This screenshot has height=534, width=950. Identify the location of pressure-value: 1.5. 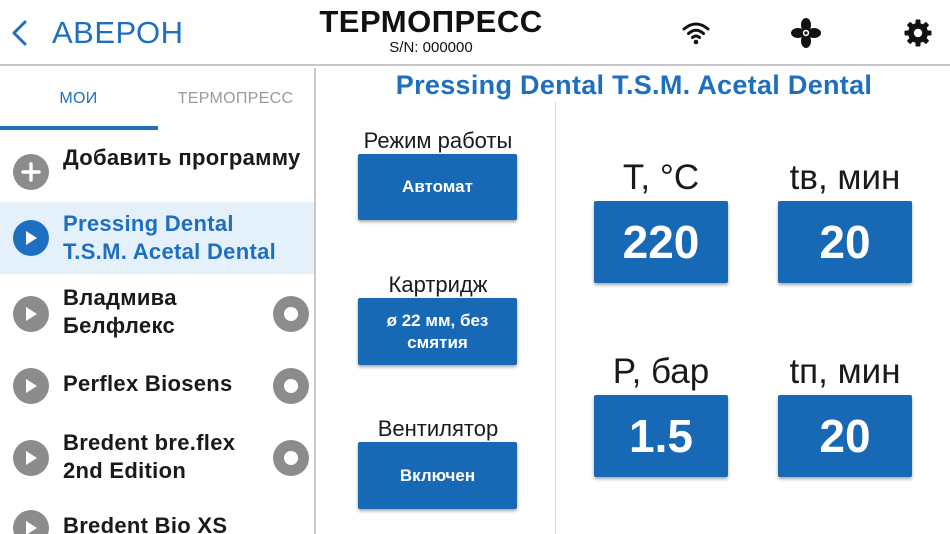
(661, 436).